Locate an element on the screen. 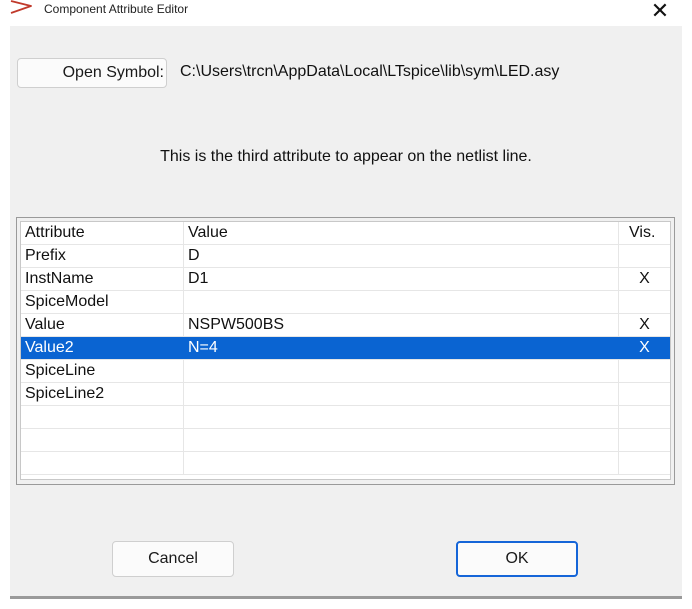 Image resolution: width=692 pixels, height=609 pixels. table-row: InstName D1 X is located at coordinates (345, 279).